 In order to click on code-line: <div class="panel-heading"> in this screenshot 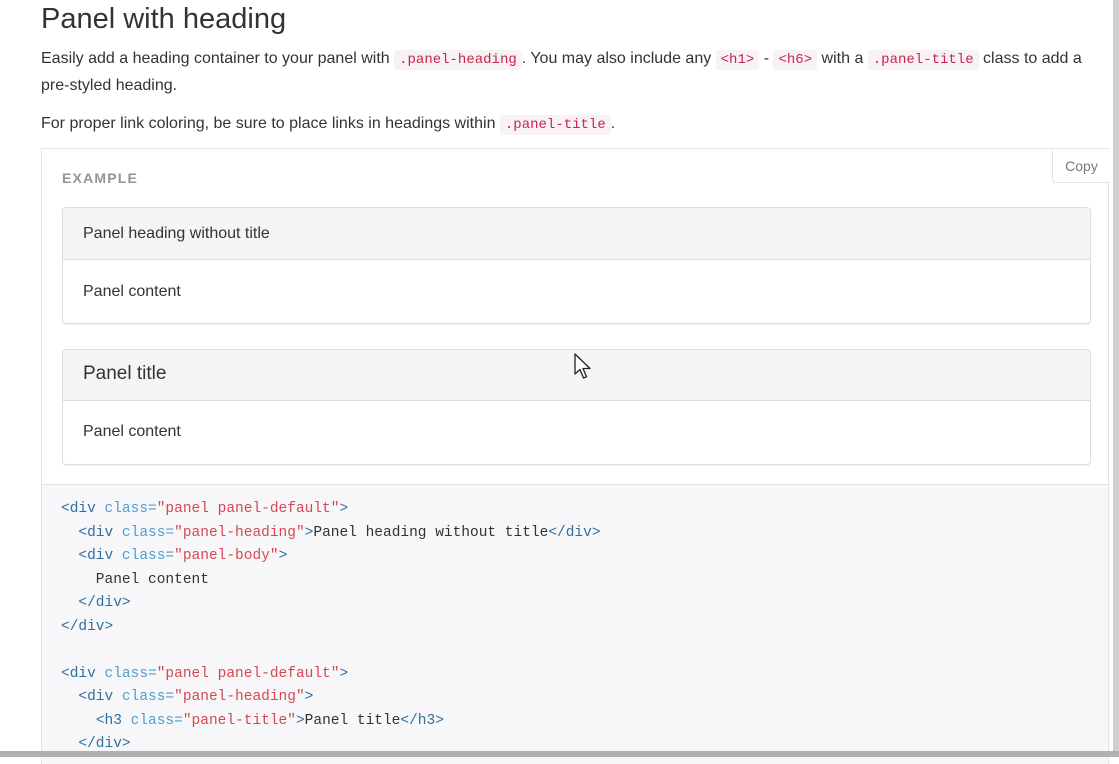, I will do `click(584, 698)`.